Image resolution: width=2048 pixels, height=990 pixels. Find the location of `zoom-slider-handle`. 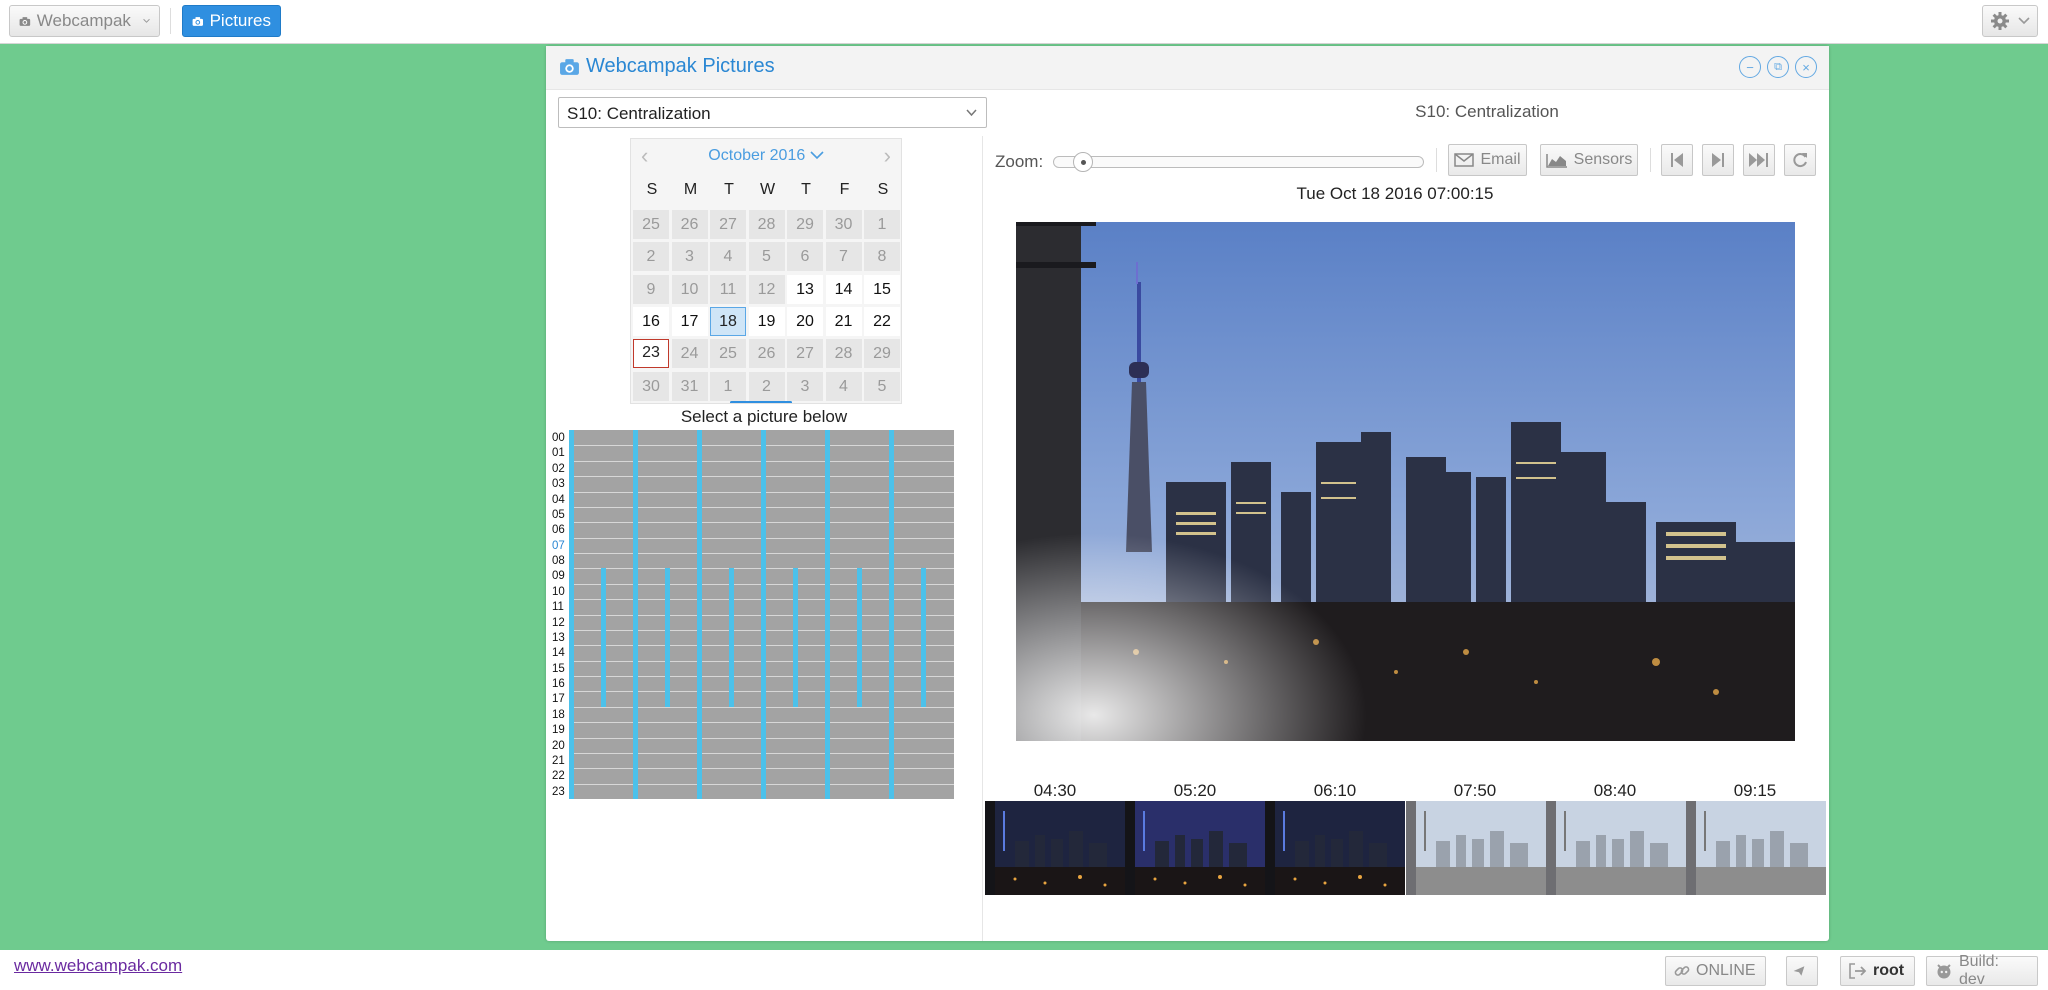

zoom-slider-handle is located at coordinates (1082, 162).